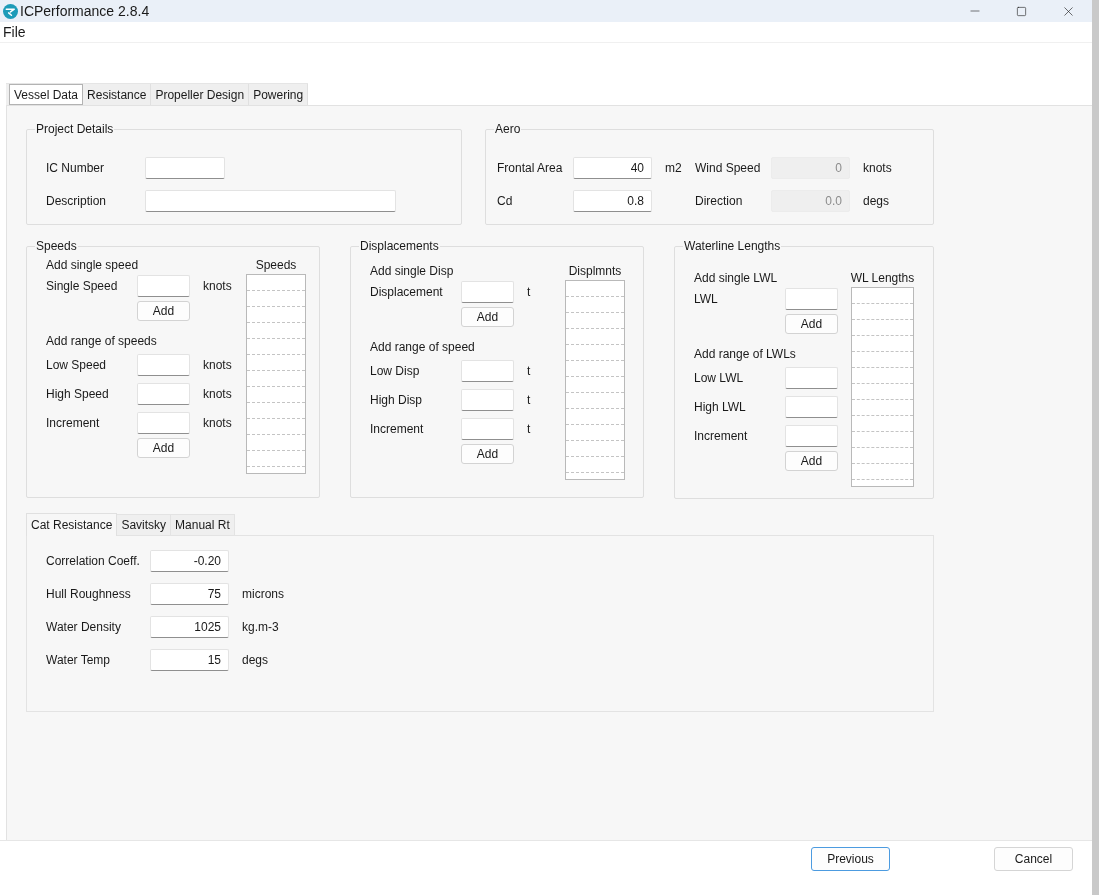  Describe the element at coordinates (719, 378) in the screenshot. I see `field-label: Low LWL` at that location.